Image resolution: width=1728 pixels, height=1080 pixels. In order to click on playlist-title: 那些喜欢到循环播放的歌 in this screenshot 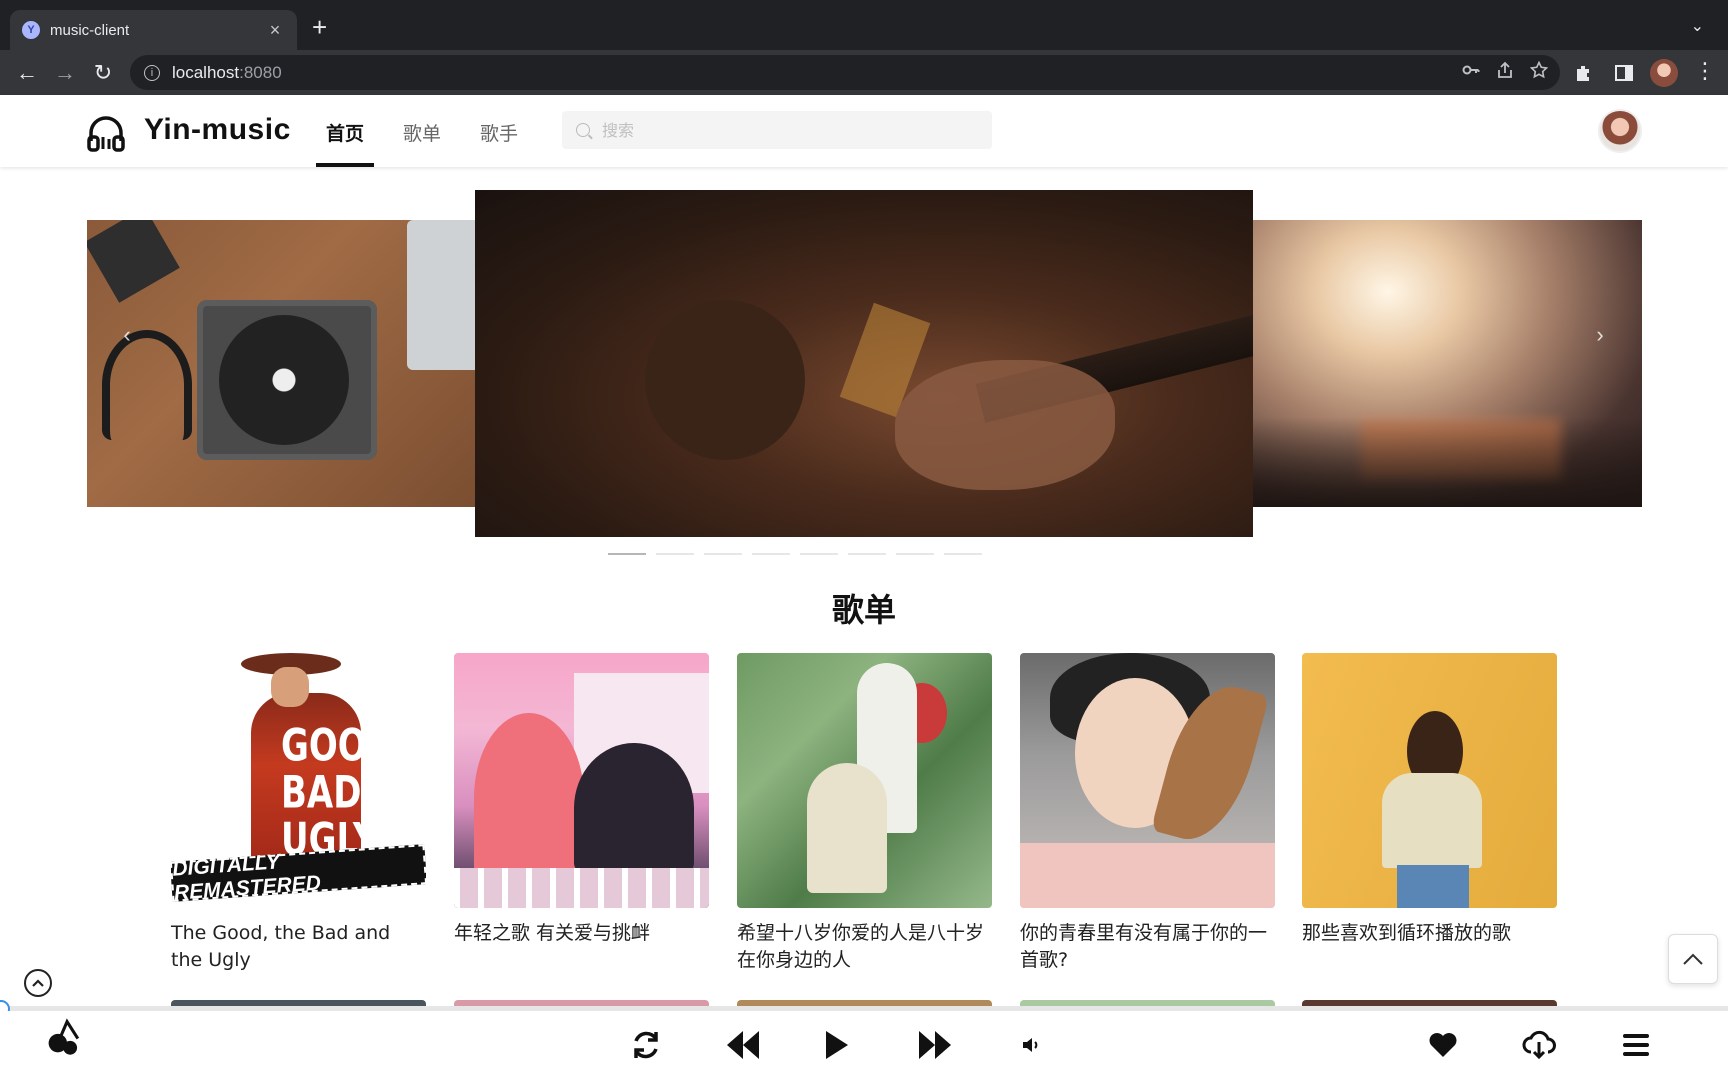, I will do `click(1429, 933)`.